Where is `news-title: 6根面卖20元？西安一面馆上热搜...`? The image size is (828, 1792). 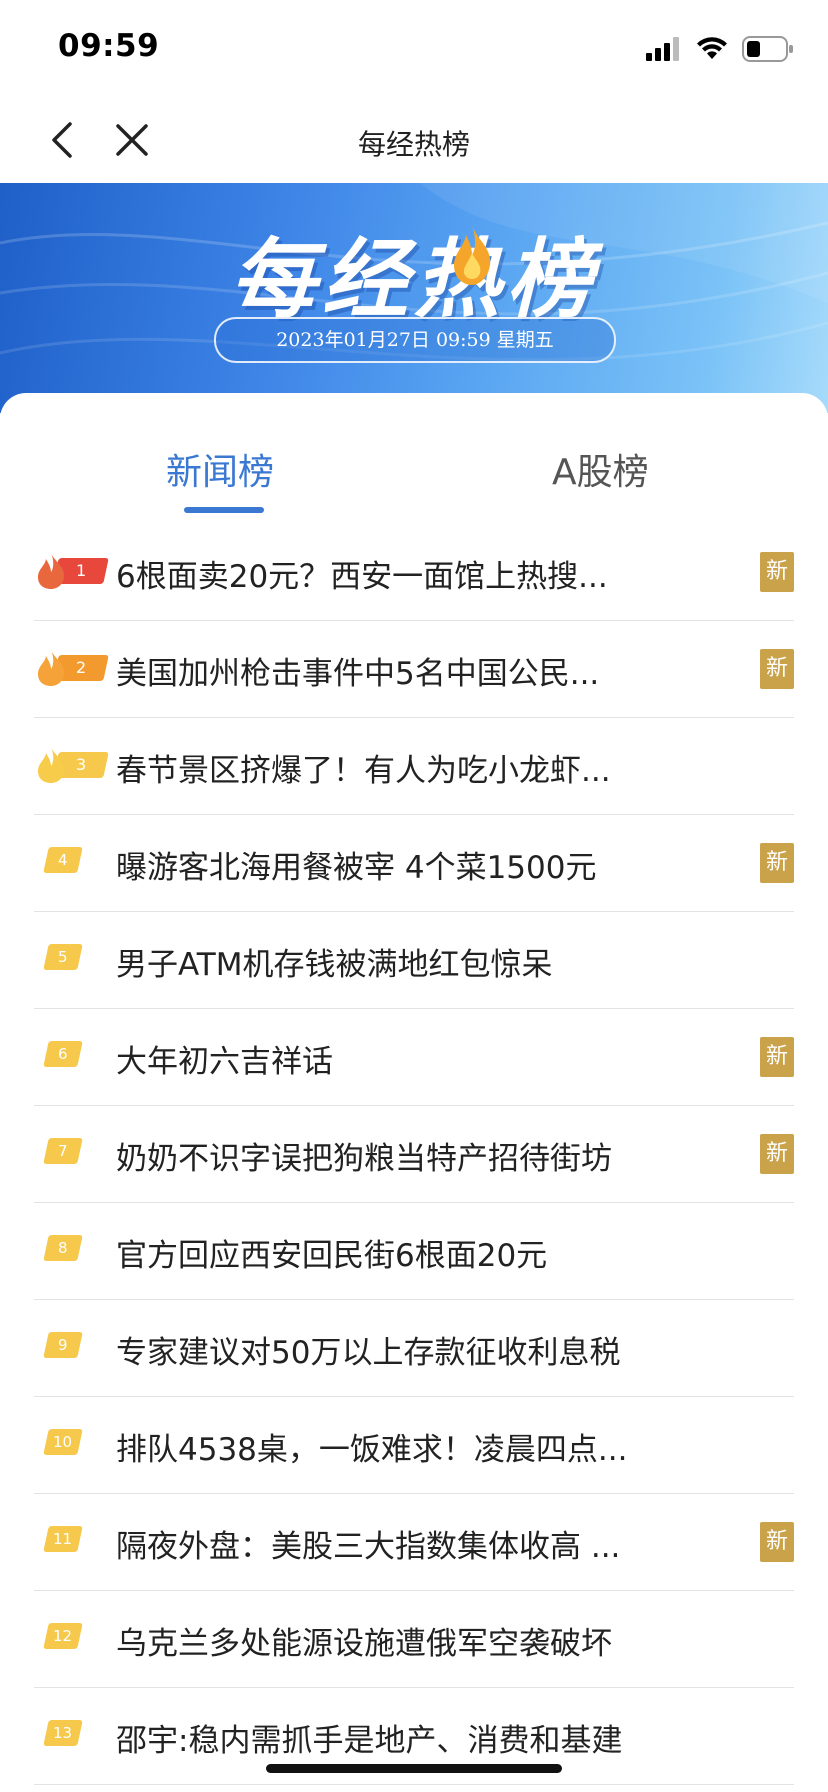
news-title: 6根面卖20元？西安一面馆上热搜... is located at coordinates (362, 577).